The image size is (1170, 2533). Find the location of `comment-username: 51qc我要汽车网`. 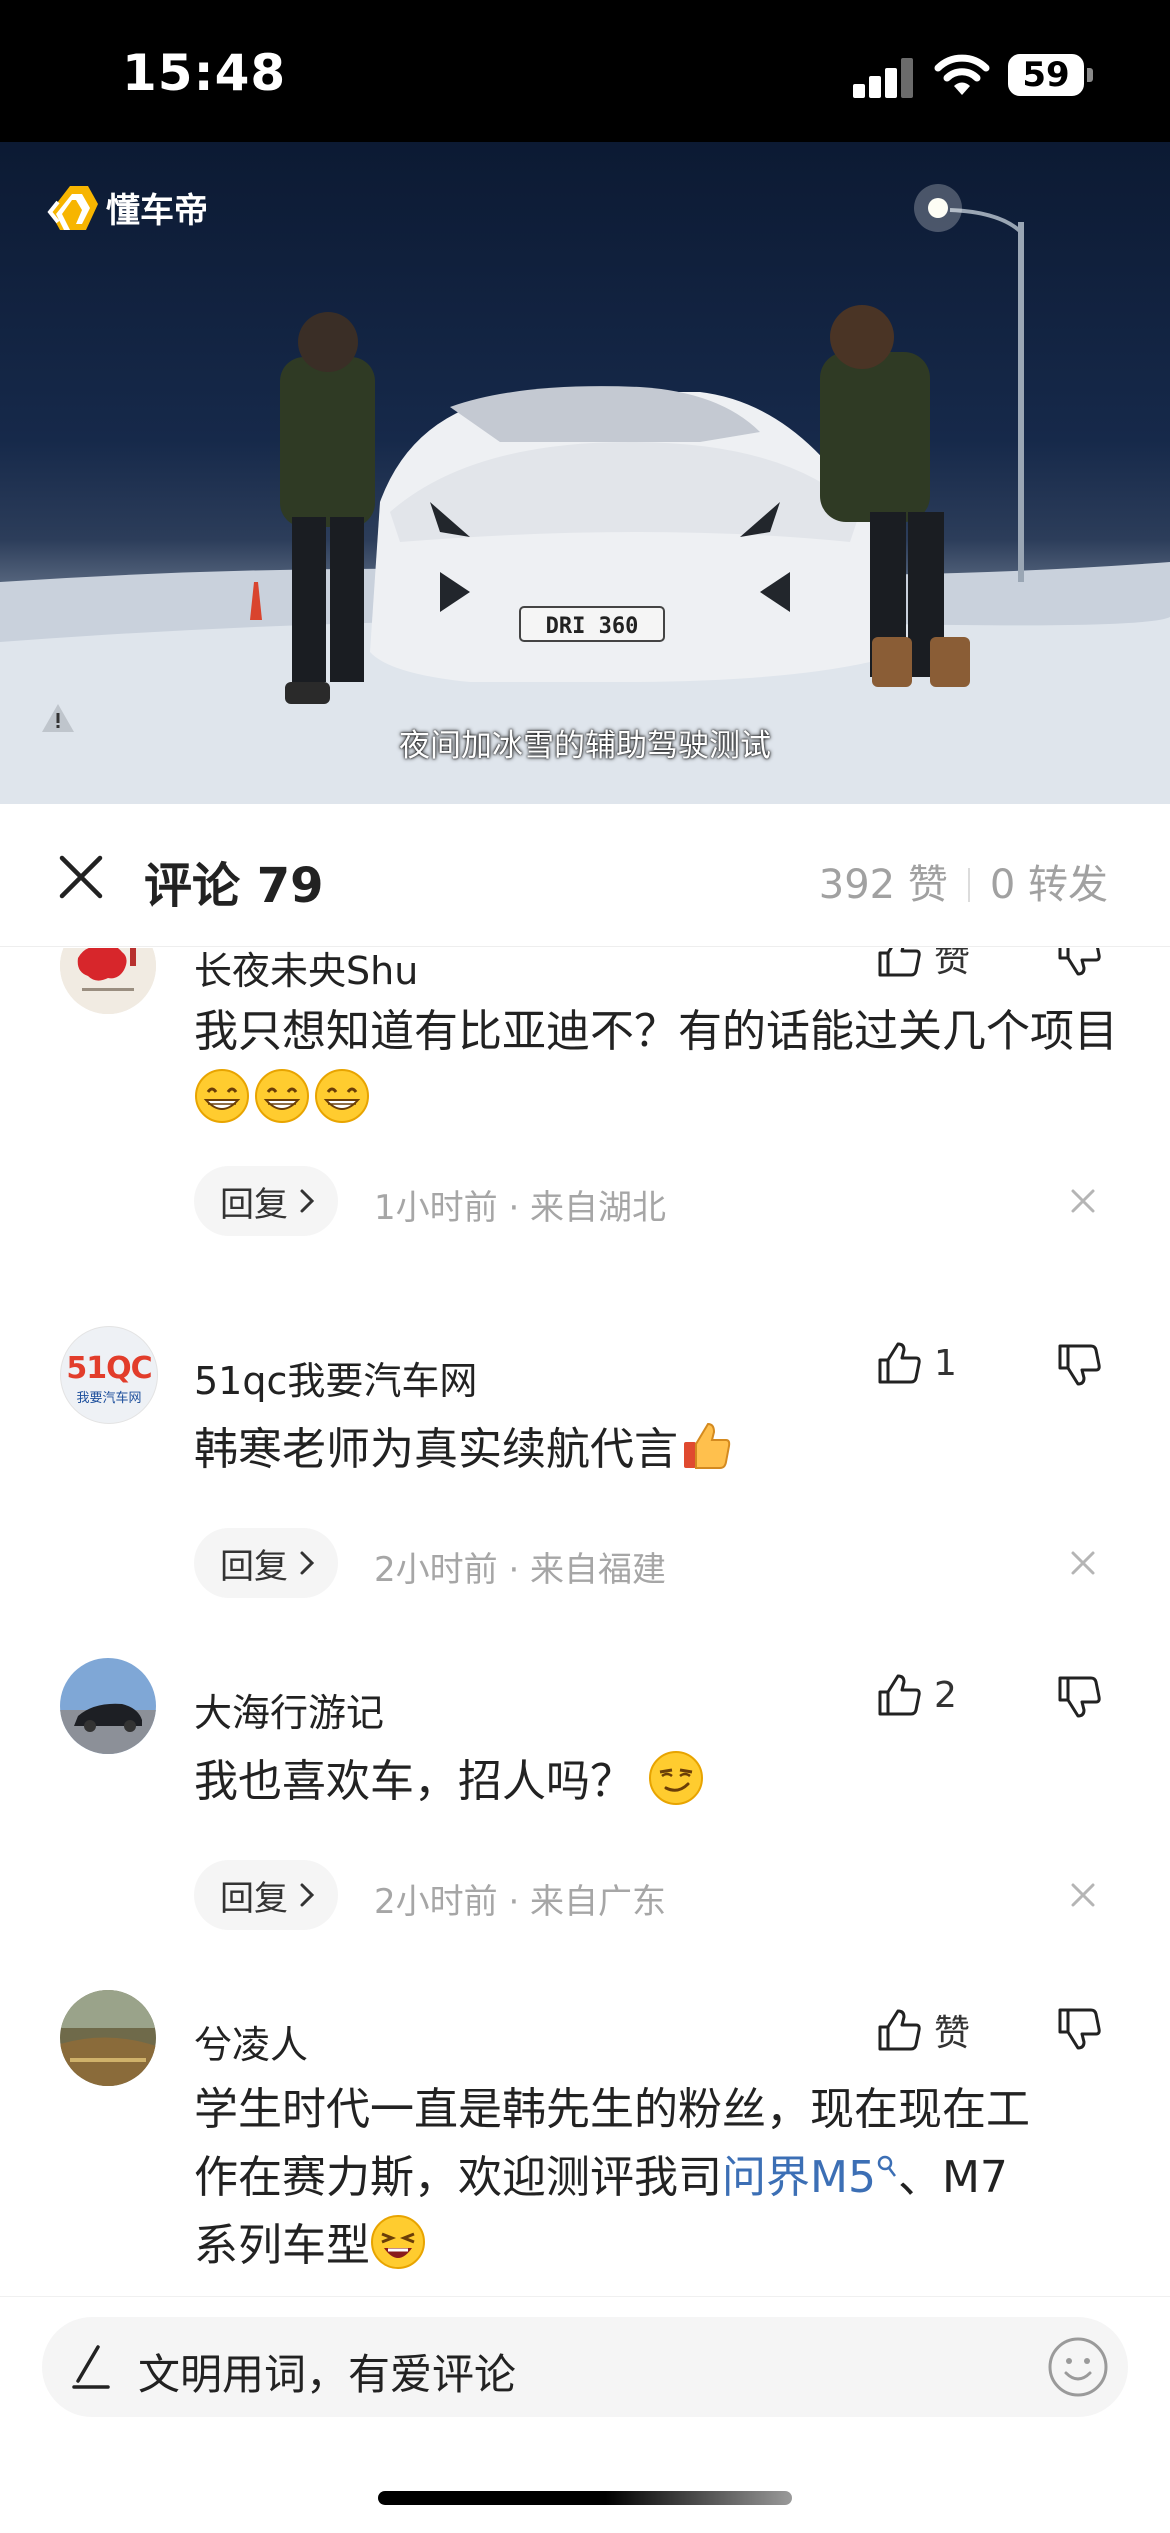

comment-username: 51qc我要汽车网 is located at coordinates (335, 1377).